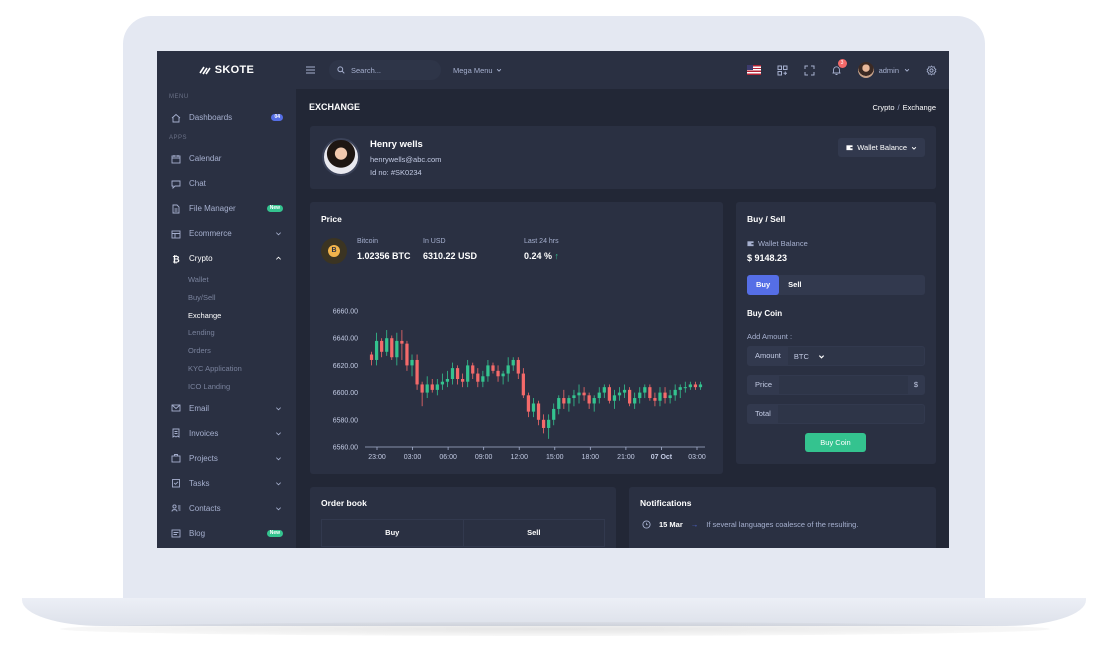 This screenshot has width=1100, height=655. Describe the element at coordinates (888, 70) in the screenshot. I see `username: admin` at that location.